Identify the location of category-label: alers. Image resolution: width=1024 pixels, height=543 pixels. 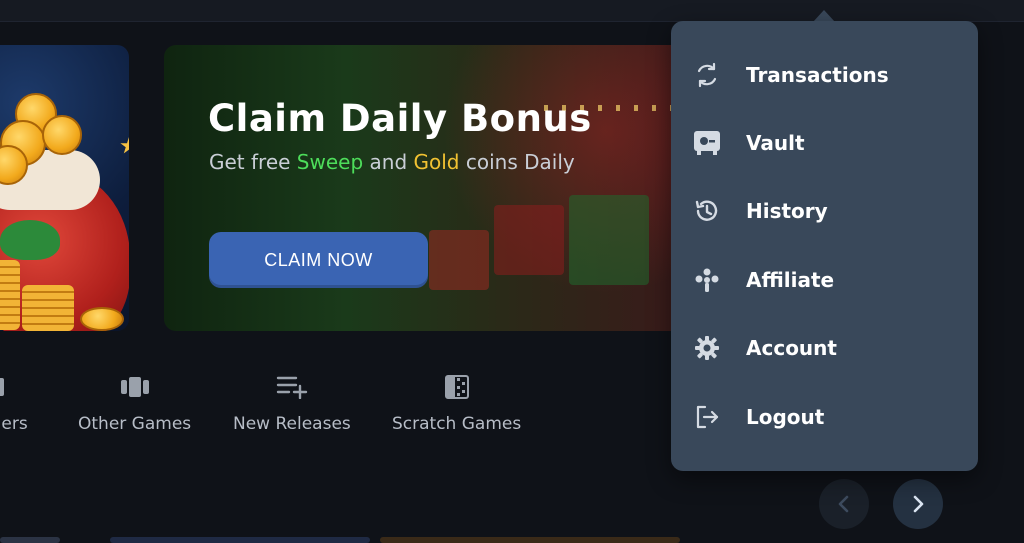
(14, 424).